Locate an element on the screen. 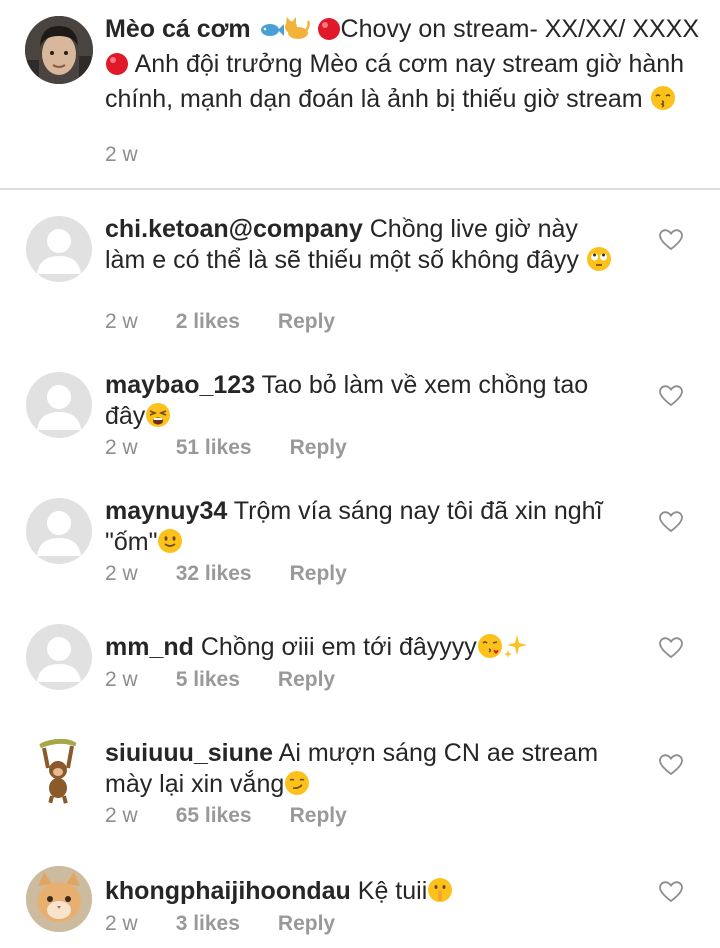  eye-roll-emoji-icon is located at coordinates (599, 263).